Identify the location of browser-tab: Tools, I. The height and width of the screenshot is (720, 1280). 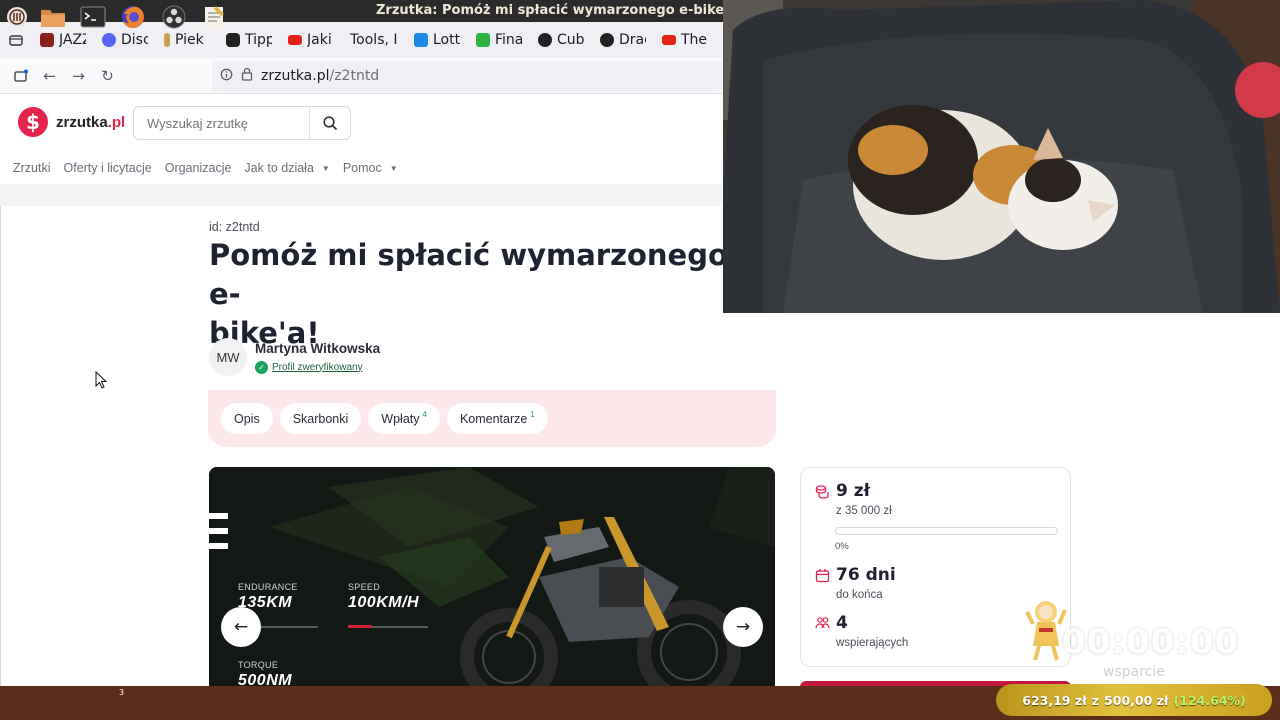
(374, 40).